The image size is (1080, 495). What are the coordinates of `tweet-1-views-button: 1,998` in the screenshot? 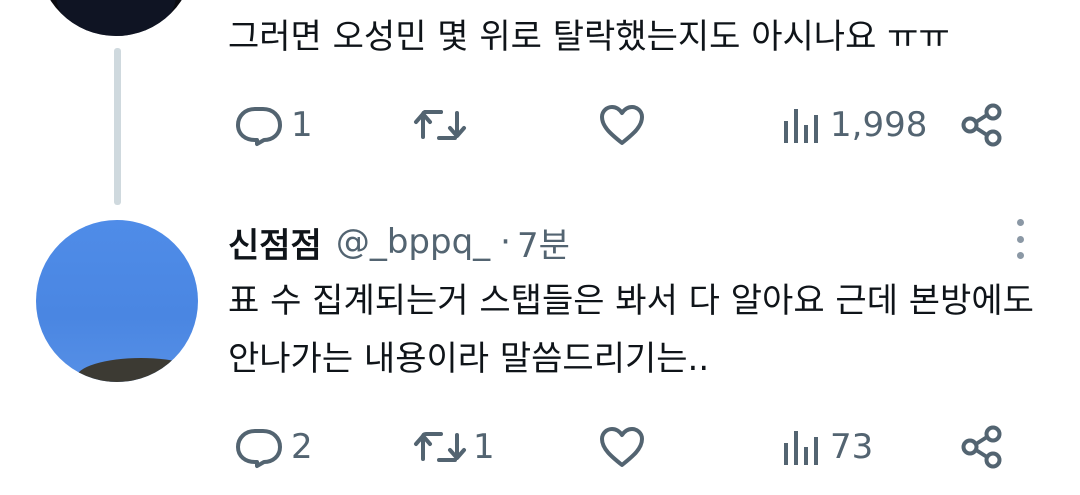 It's located at (853, 125).